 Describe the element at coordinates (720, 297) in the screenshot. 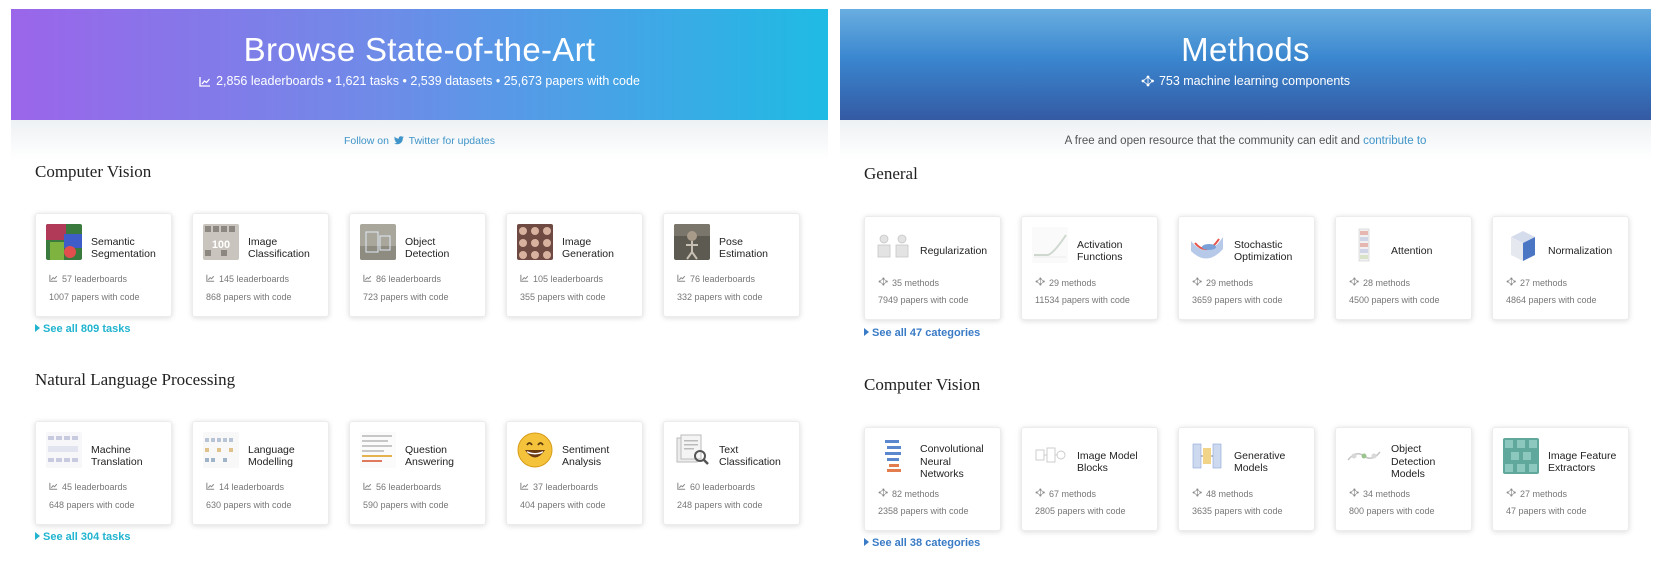

I see `card-papers: 332 papers with code` at that location.